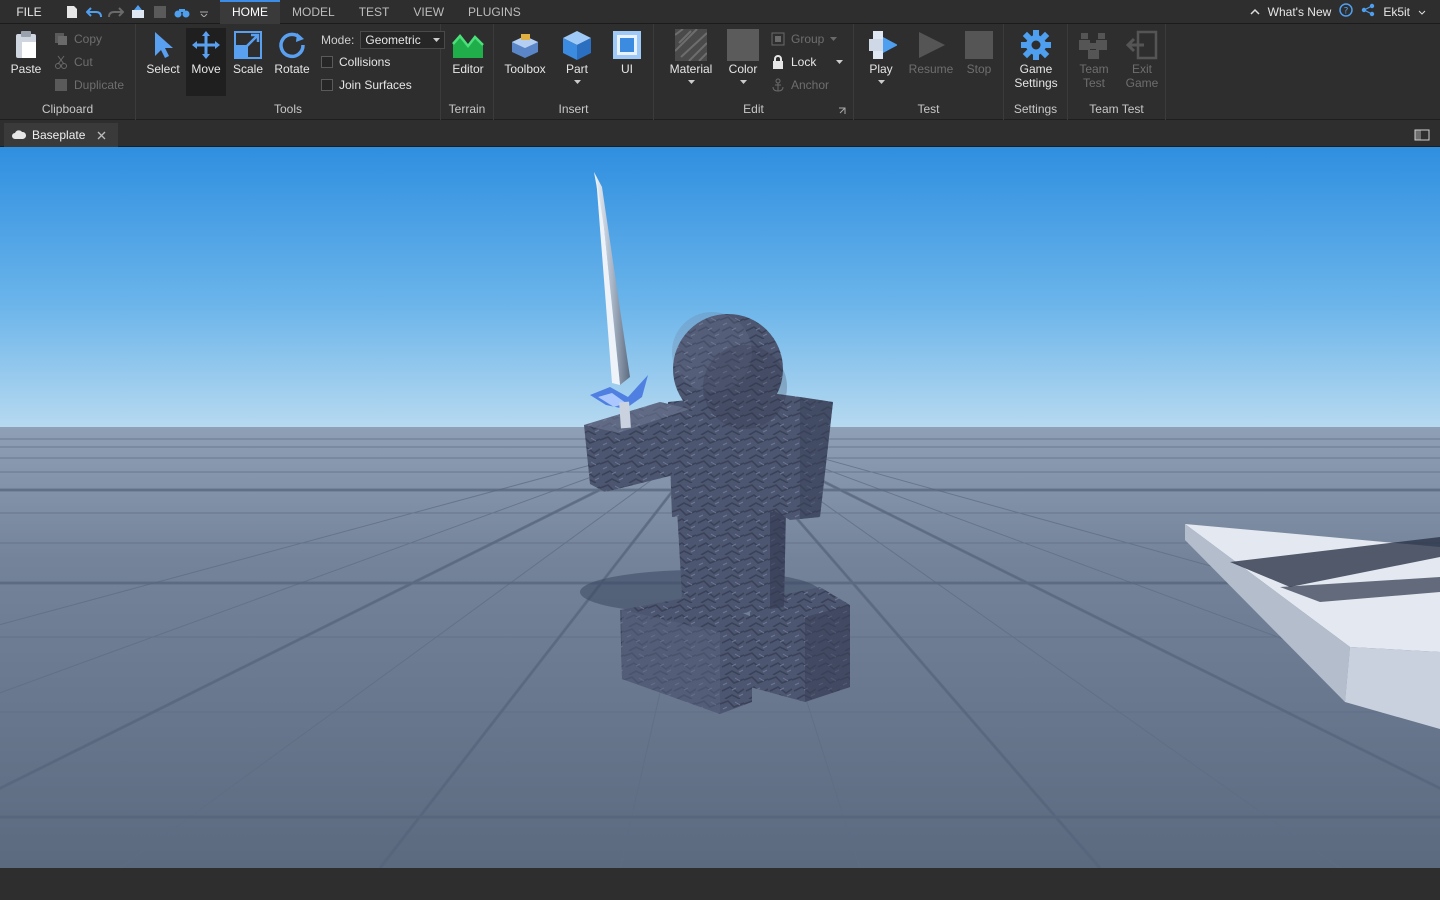 This screenshot has height=900, width=1440. Describe the element at coordinates (428, 12) in the screenshot. I see `tab-view: VIEW` at that location.